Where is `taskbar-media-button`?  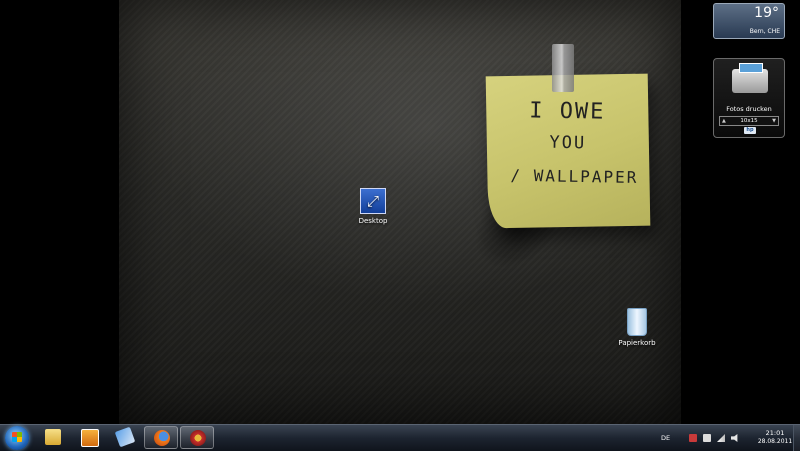 taskbar-media-button is located at coordinates (89, 437).